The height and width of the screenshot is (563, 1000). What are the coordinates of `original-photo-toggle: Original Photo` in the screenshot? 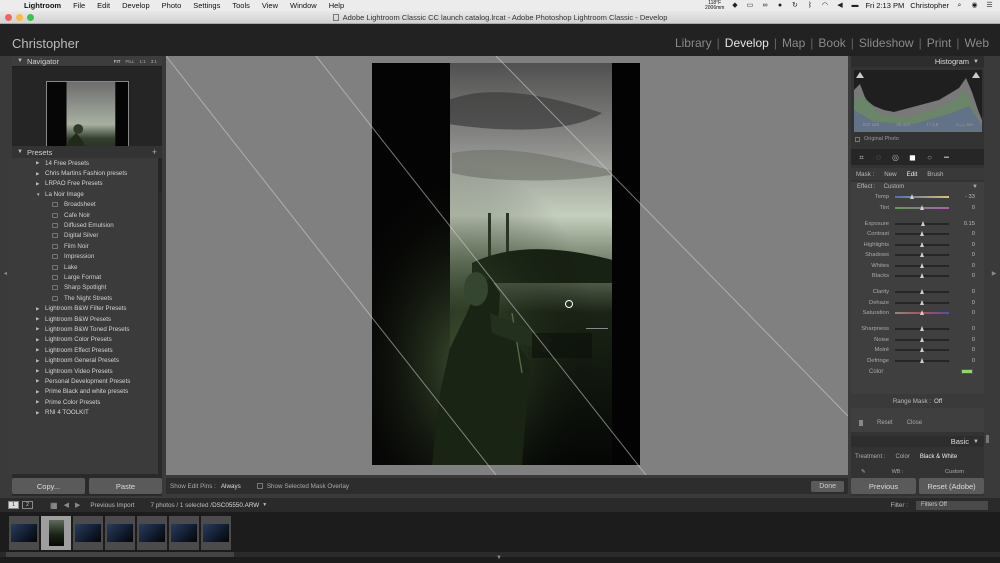 It's located at (877, 139).